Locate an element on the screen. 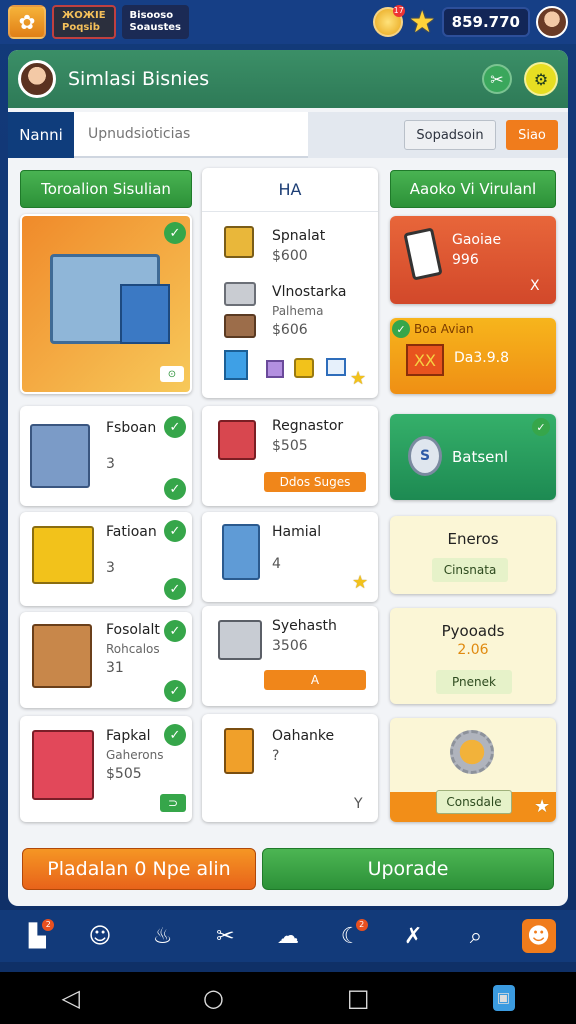  energy-card: Eneros Cinsnata is located at coordinates (473, 555).